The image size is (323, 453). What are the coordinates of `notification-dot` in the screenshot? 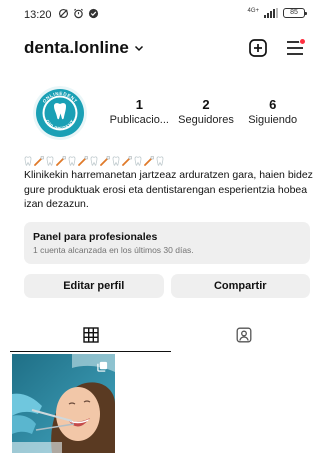 It's located at (302, 41).